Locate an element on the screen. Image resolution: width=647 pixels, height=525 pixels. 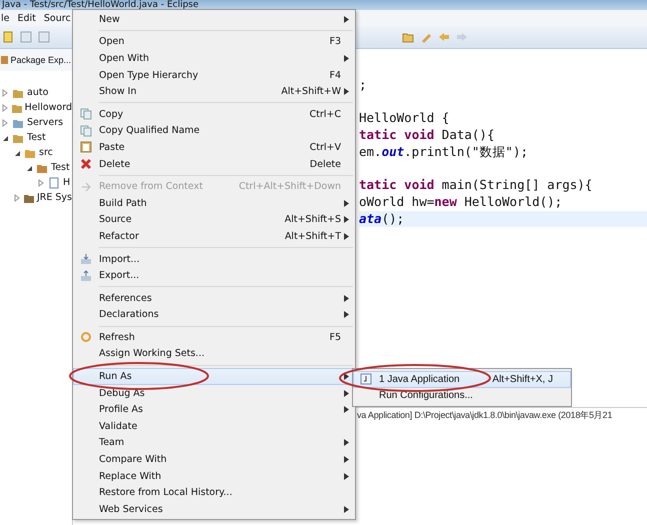
folder-icon is located at coordinates (408, 37).